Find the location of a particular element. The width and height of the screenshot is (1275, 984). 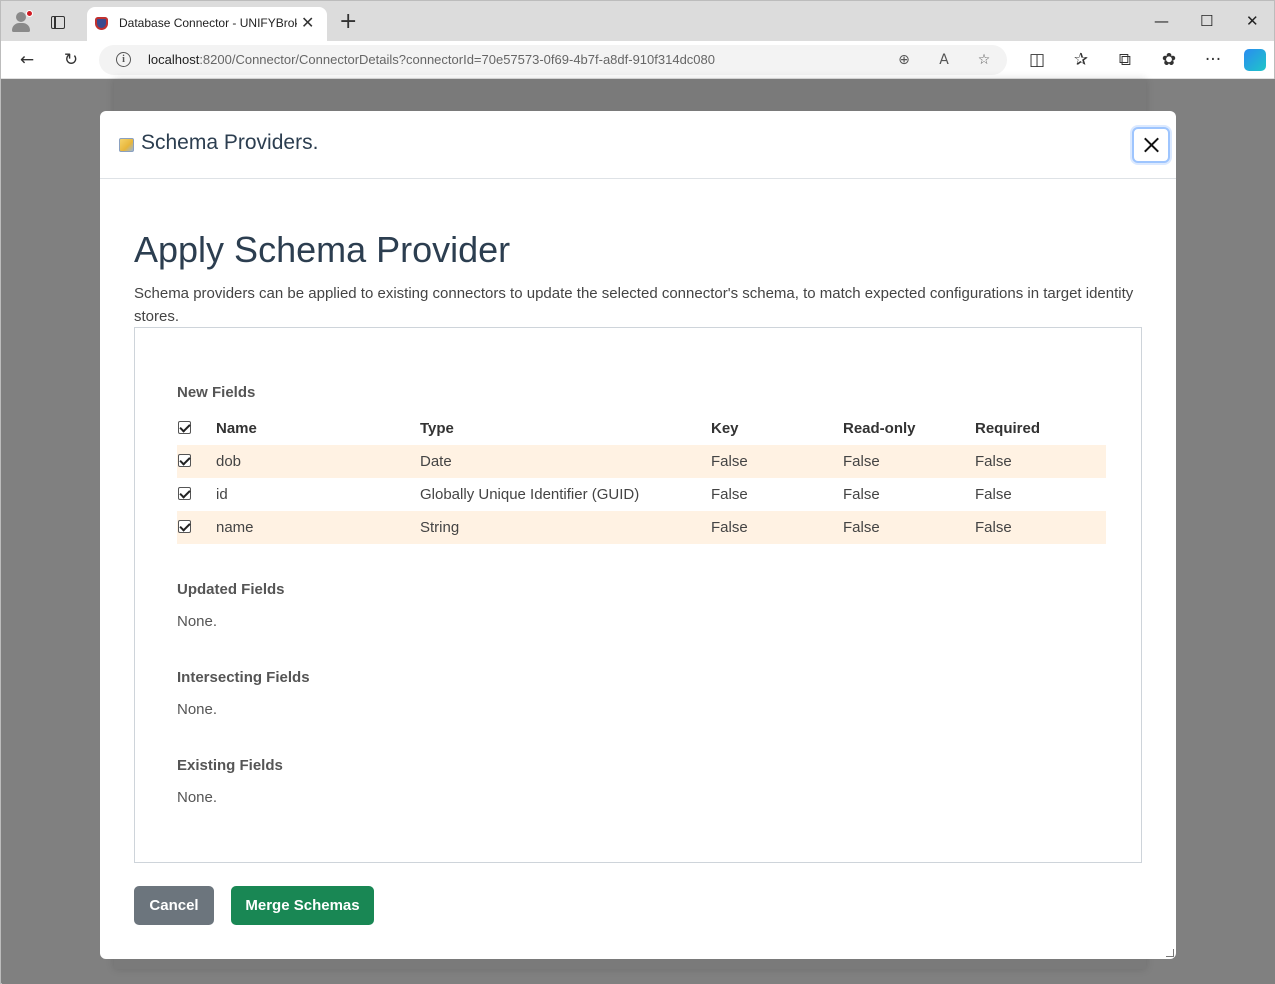

back-icon: ← is located at coordinates (27, 60).